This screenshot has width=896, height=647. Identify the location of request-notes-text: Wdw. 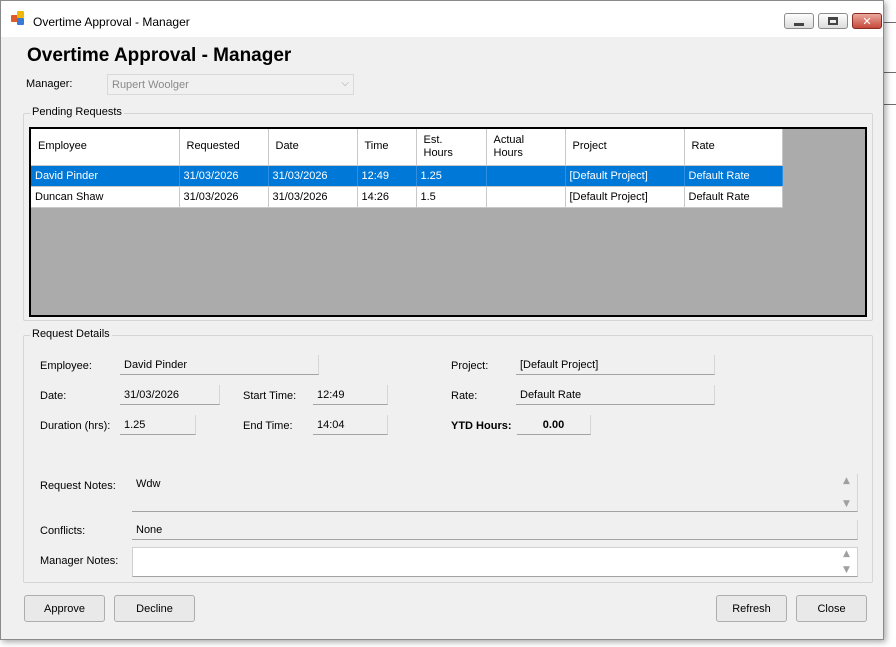
(148, 484).